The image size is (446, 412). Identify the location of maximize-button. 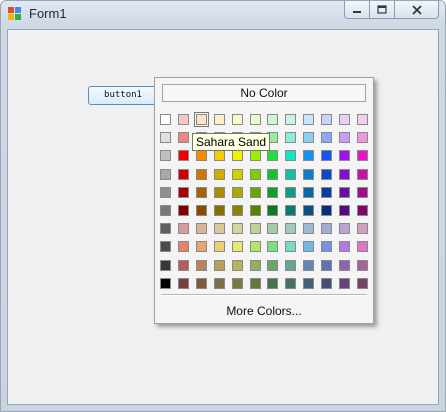
(382, 10).